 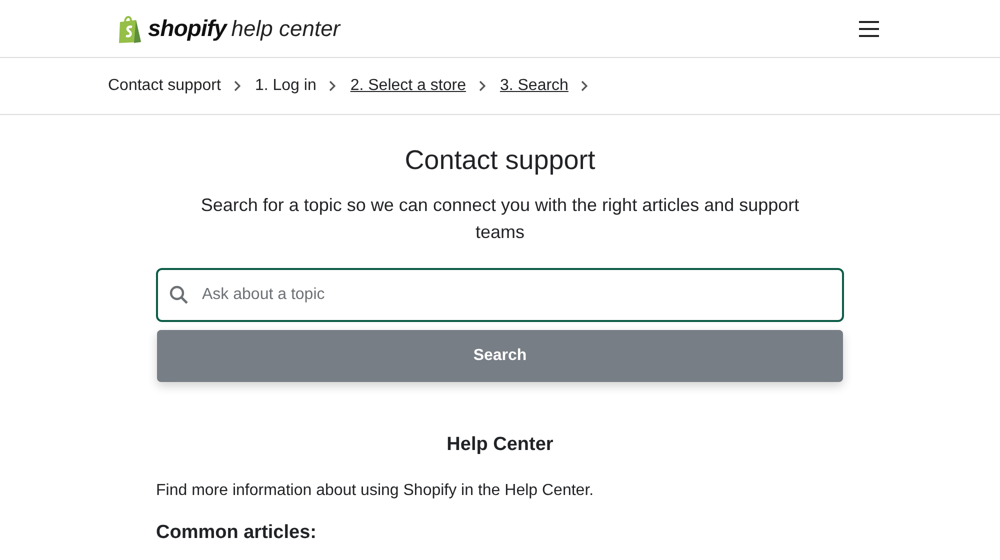 What do you see at coordinates (534, 86) in the screenshot?
I see `breadcrumb-link: 3. Search` at bounding box center [534, 86].